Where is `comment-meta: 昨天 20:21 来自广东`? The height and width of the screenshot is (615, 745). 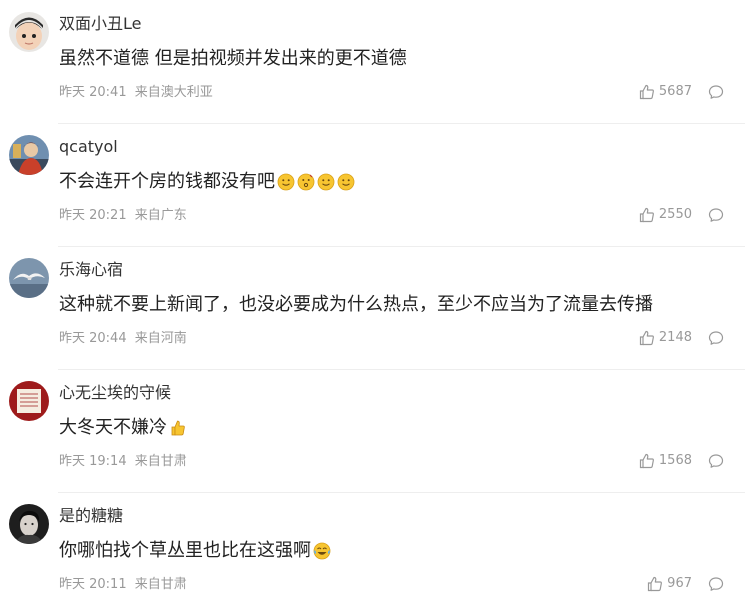
comment-meta: 昨天 20:21 来自广东 is located at coordinates (123, 216).